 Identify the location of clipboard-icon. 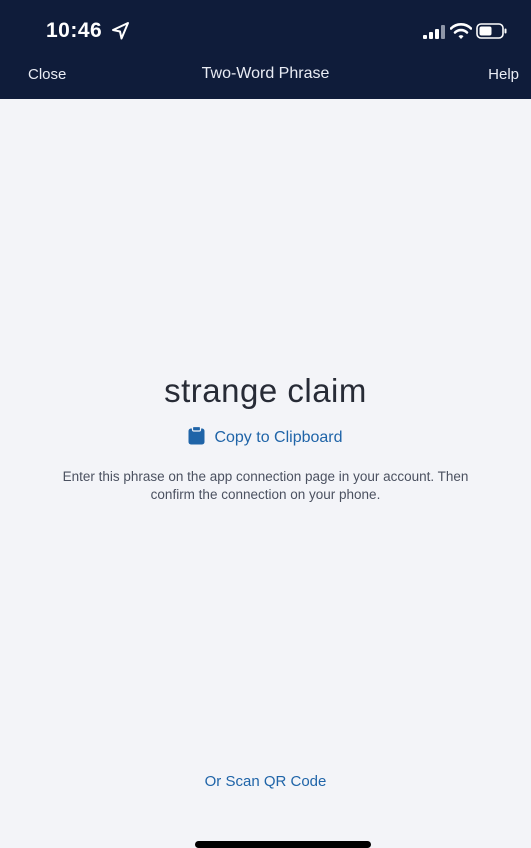
(196, 435).